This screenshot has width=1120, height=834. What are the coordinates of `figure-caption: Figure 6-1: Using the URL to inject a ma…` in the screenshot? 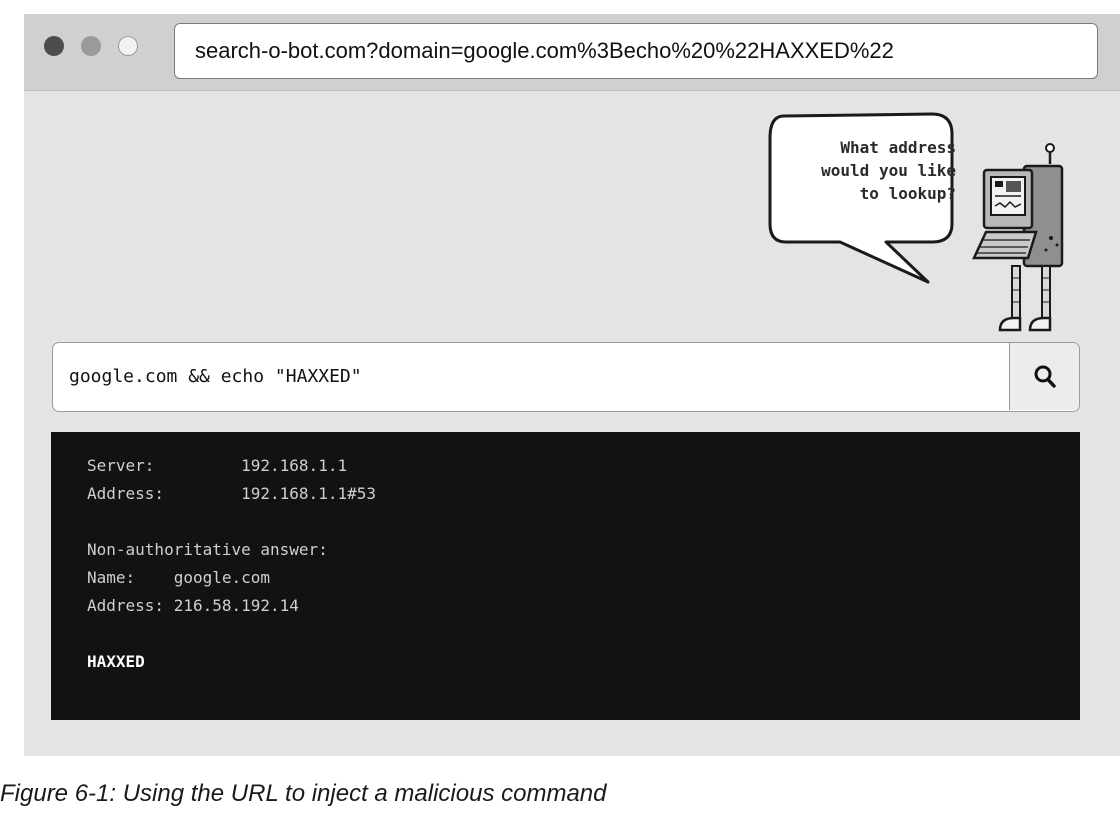 It's located at (303, 793).